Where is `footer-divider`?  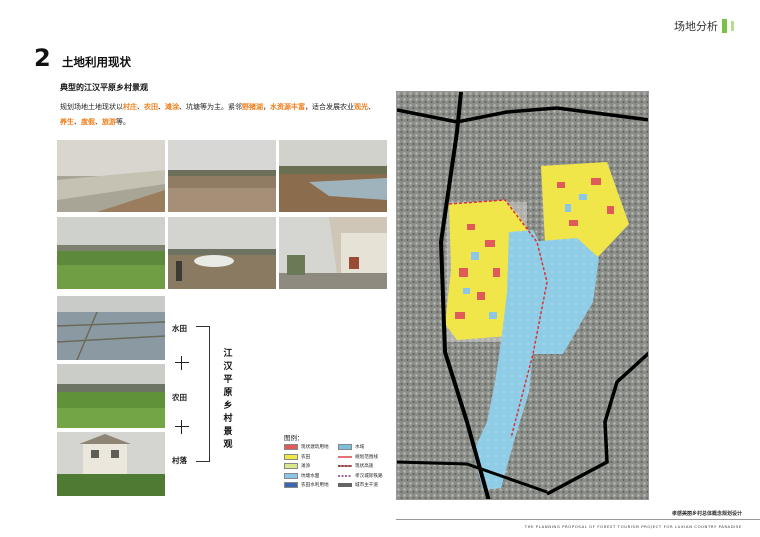 footer-divider is located at coordinates (578, 519).